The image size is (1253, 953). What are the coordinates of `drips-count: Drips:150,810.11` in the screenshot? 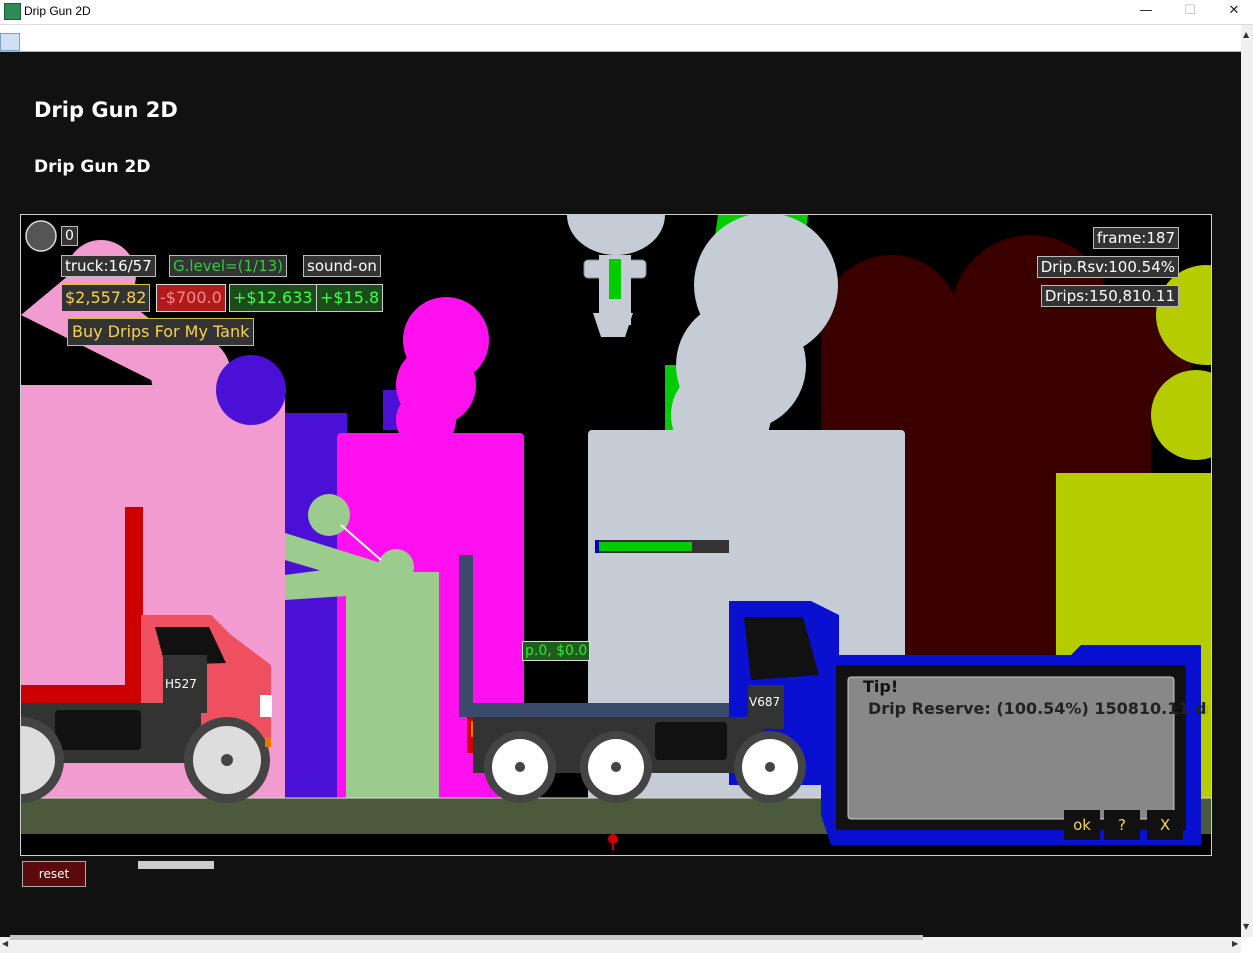 It's located at (1109, 296).